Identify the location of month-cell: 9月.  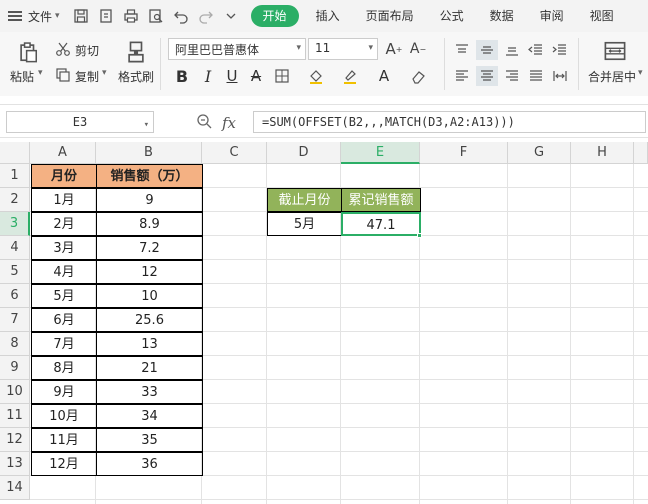
(64, 392).